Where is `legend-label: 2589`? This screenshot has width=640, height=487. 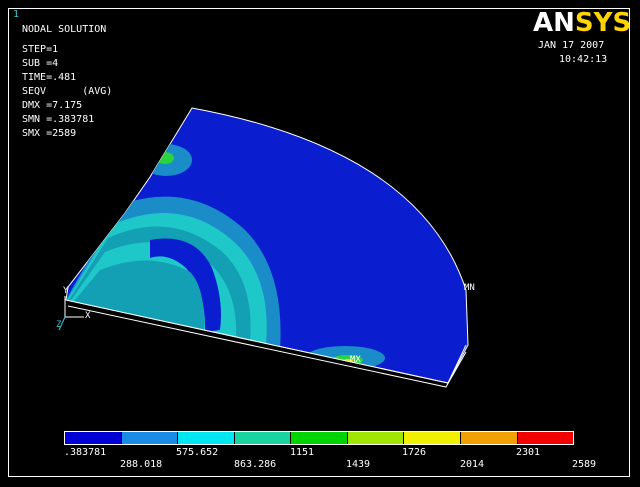 legend-label: 2589 is located at coordinates (584, 464).